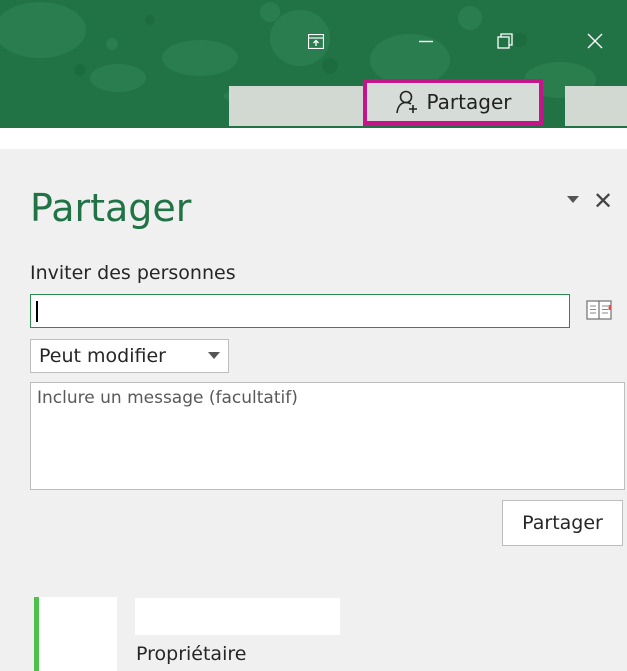  I want to click on restore-button, so click(505, 41).